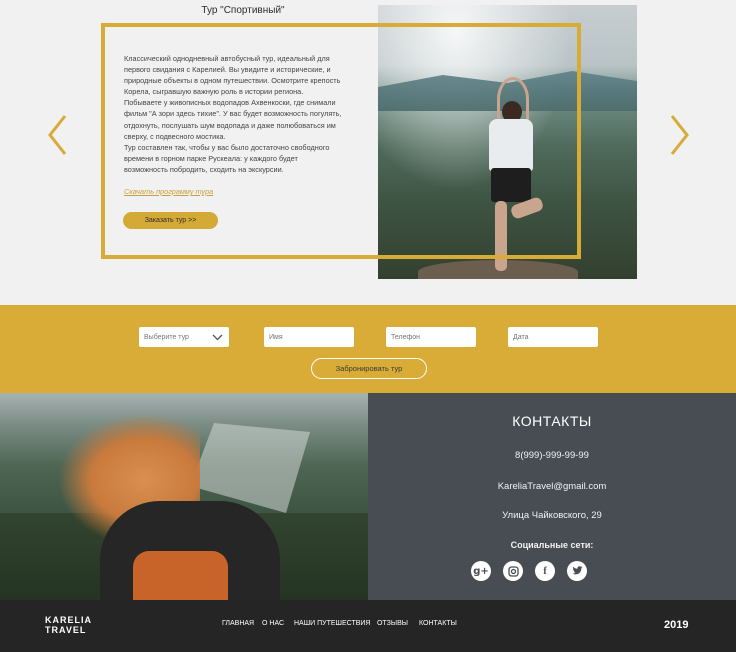 The image size is (736, 652). I want to click on contact-address: Улица Чайковского, 29, so click(552, 515).